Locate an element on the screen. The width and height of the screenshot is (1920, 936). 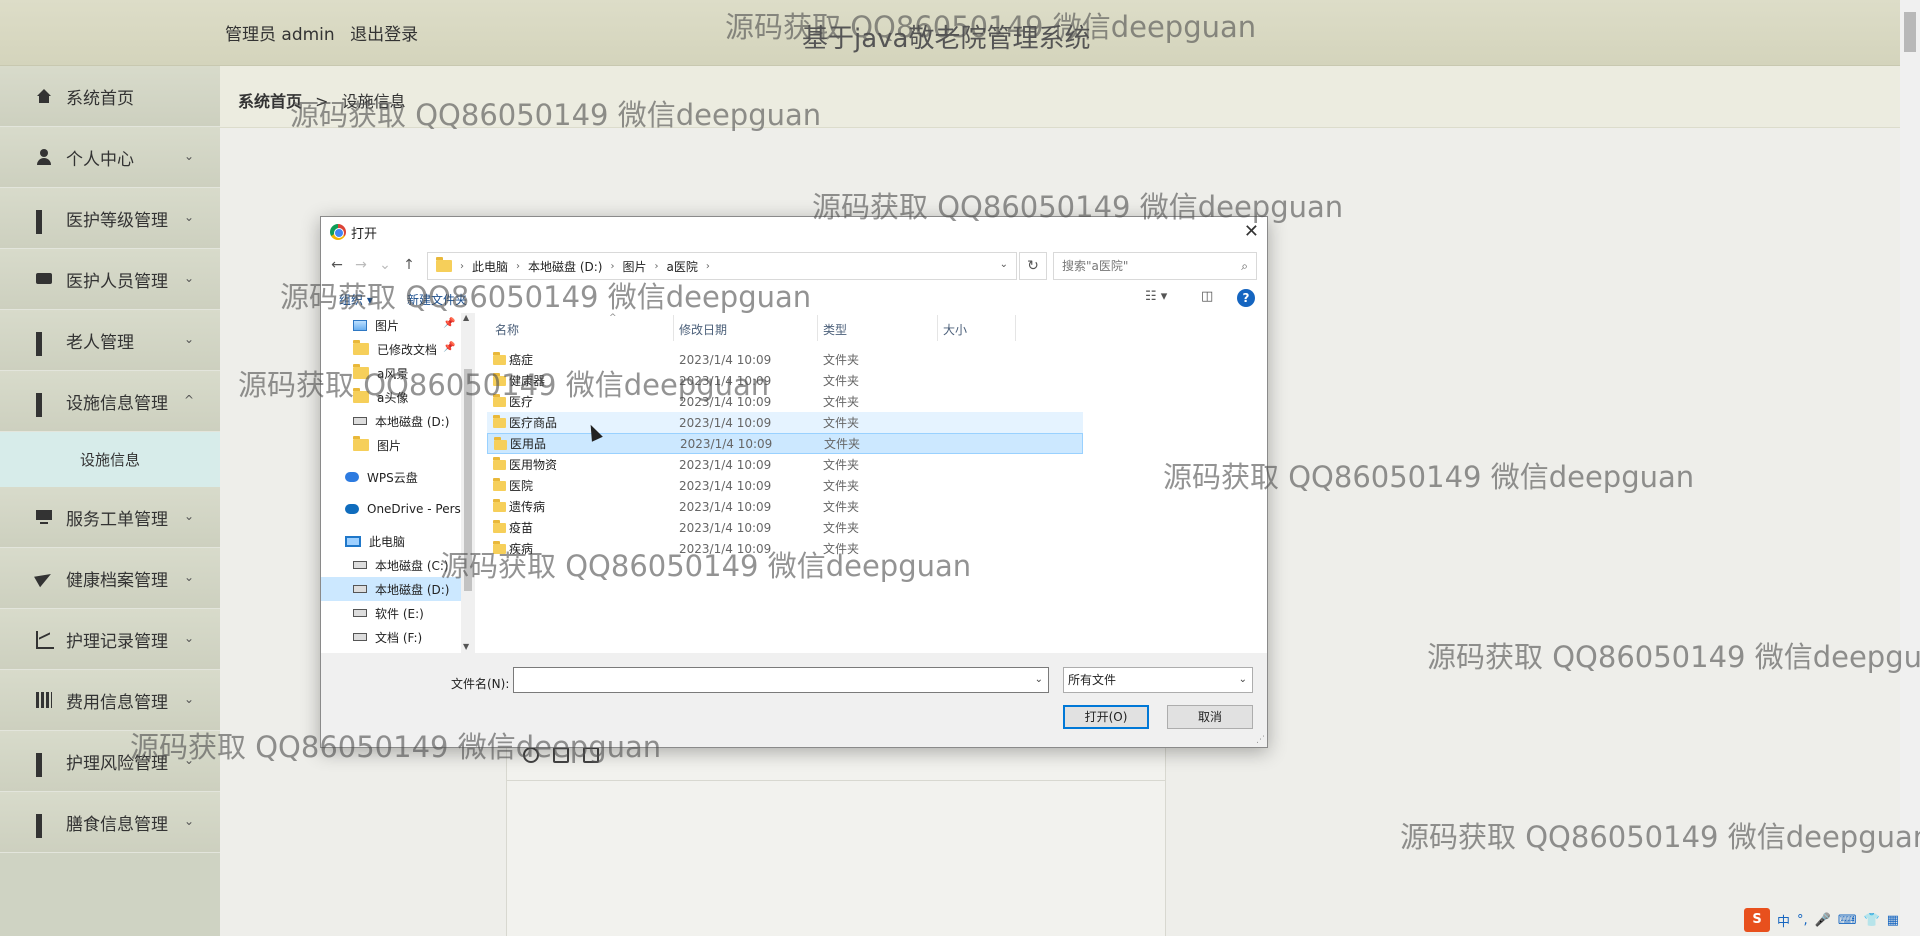
search-input: 搜索"a医院" ⌕ is located at coordinates (1155, 266).